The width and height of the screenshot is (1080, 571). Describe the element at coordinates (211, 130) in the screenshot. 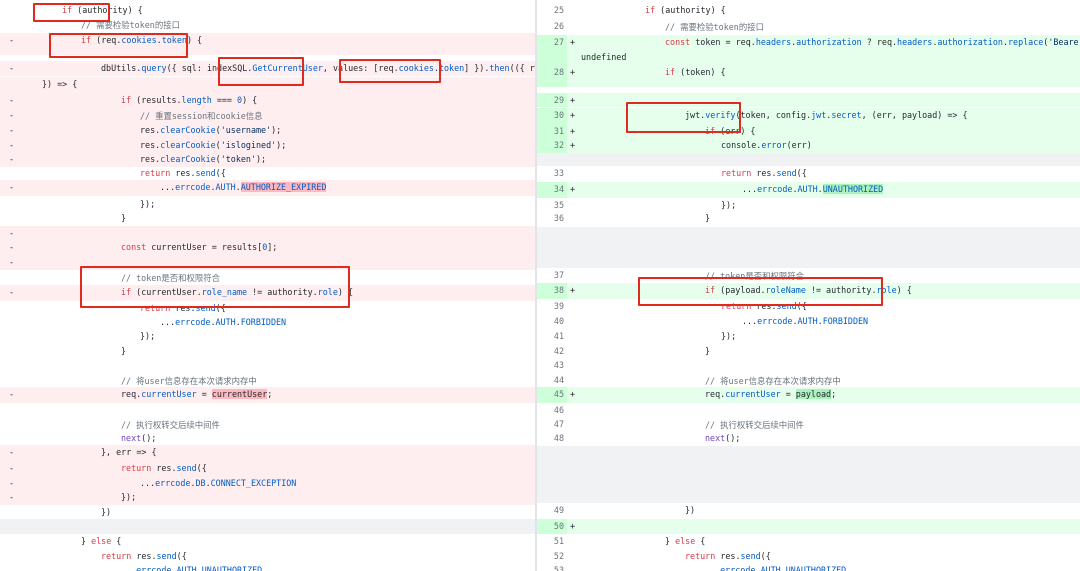

I see `code-line: res.clearCookie('username');` at that location.